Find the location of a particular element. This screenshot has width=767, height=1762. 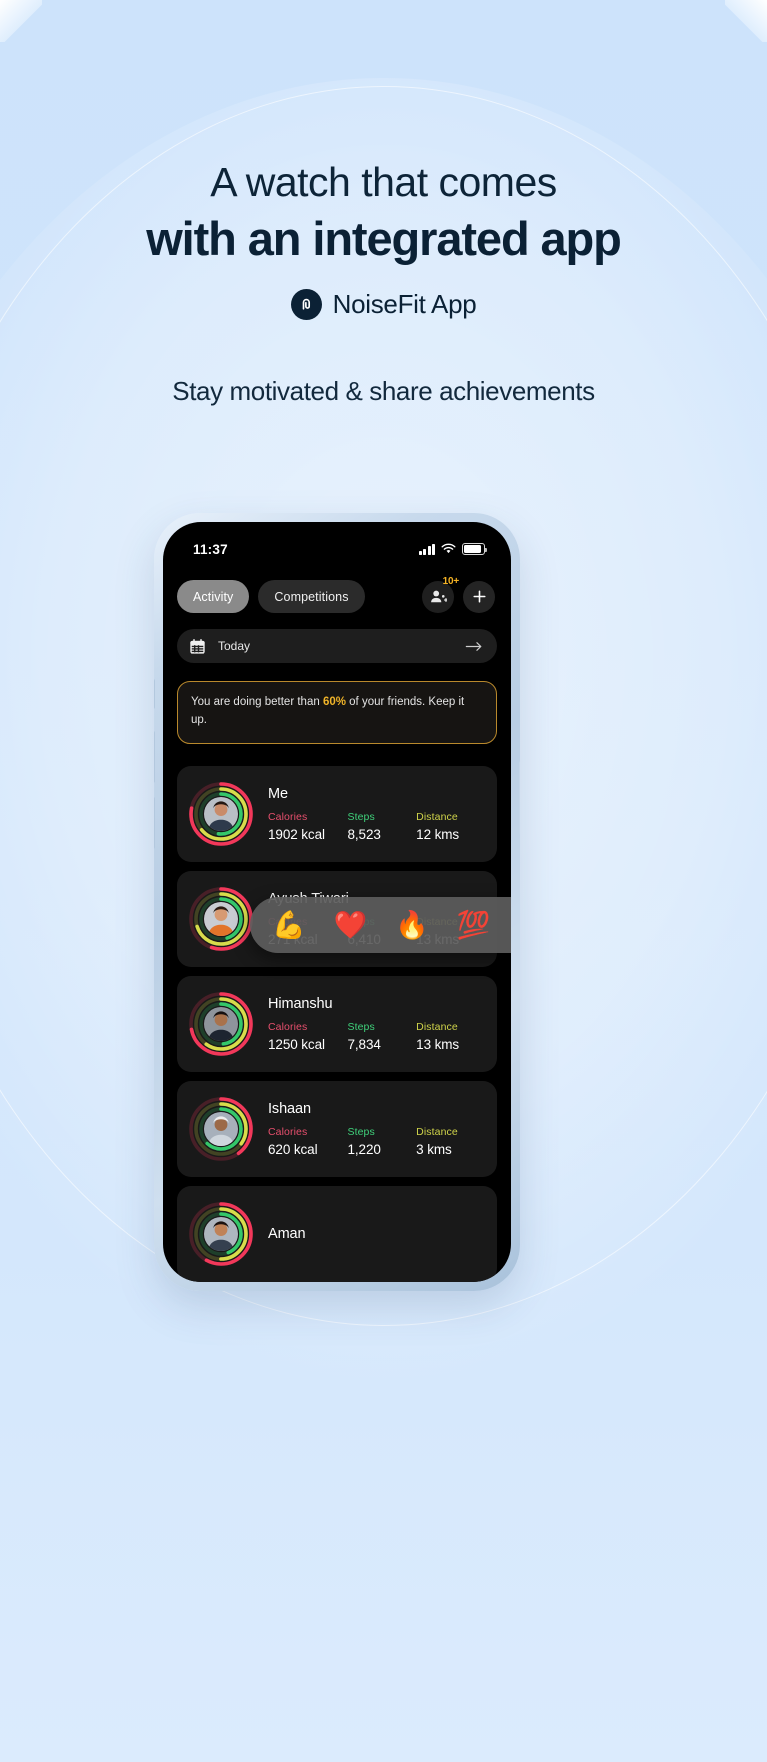

stat-calories: Calories 1250 kcal is located at coordinates (308, 1036).